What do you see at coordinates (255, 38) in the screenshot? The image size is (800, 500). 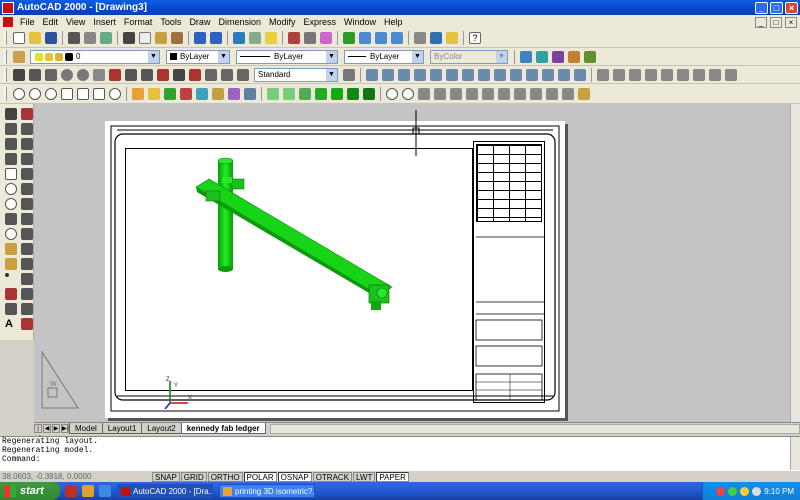 I see `ucs-icon` at bounding box center [255, 38].